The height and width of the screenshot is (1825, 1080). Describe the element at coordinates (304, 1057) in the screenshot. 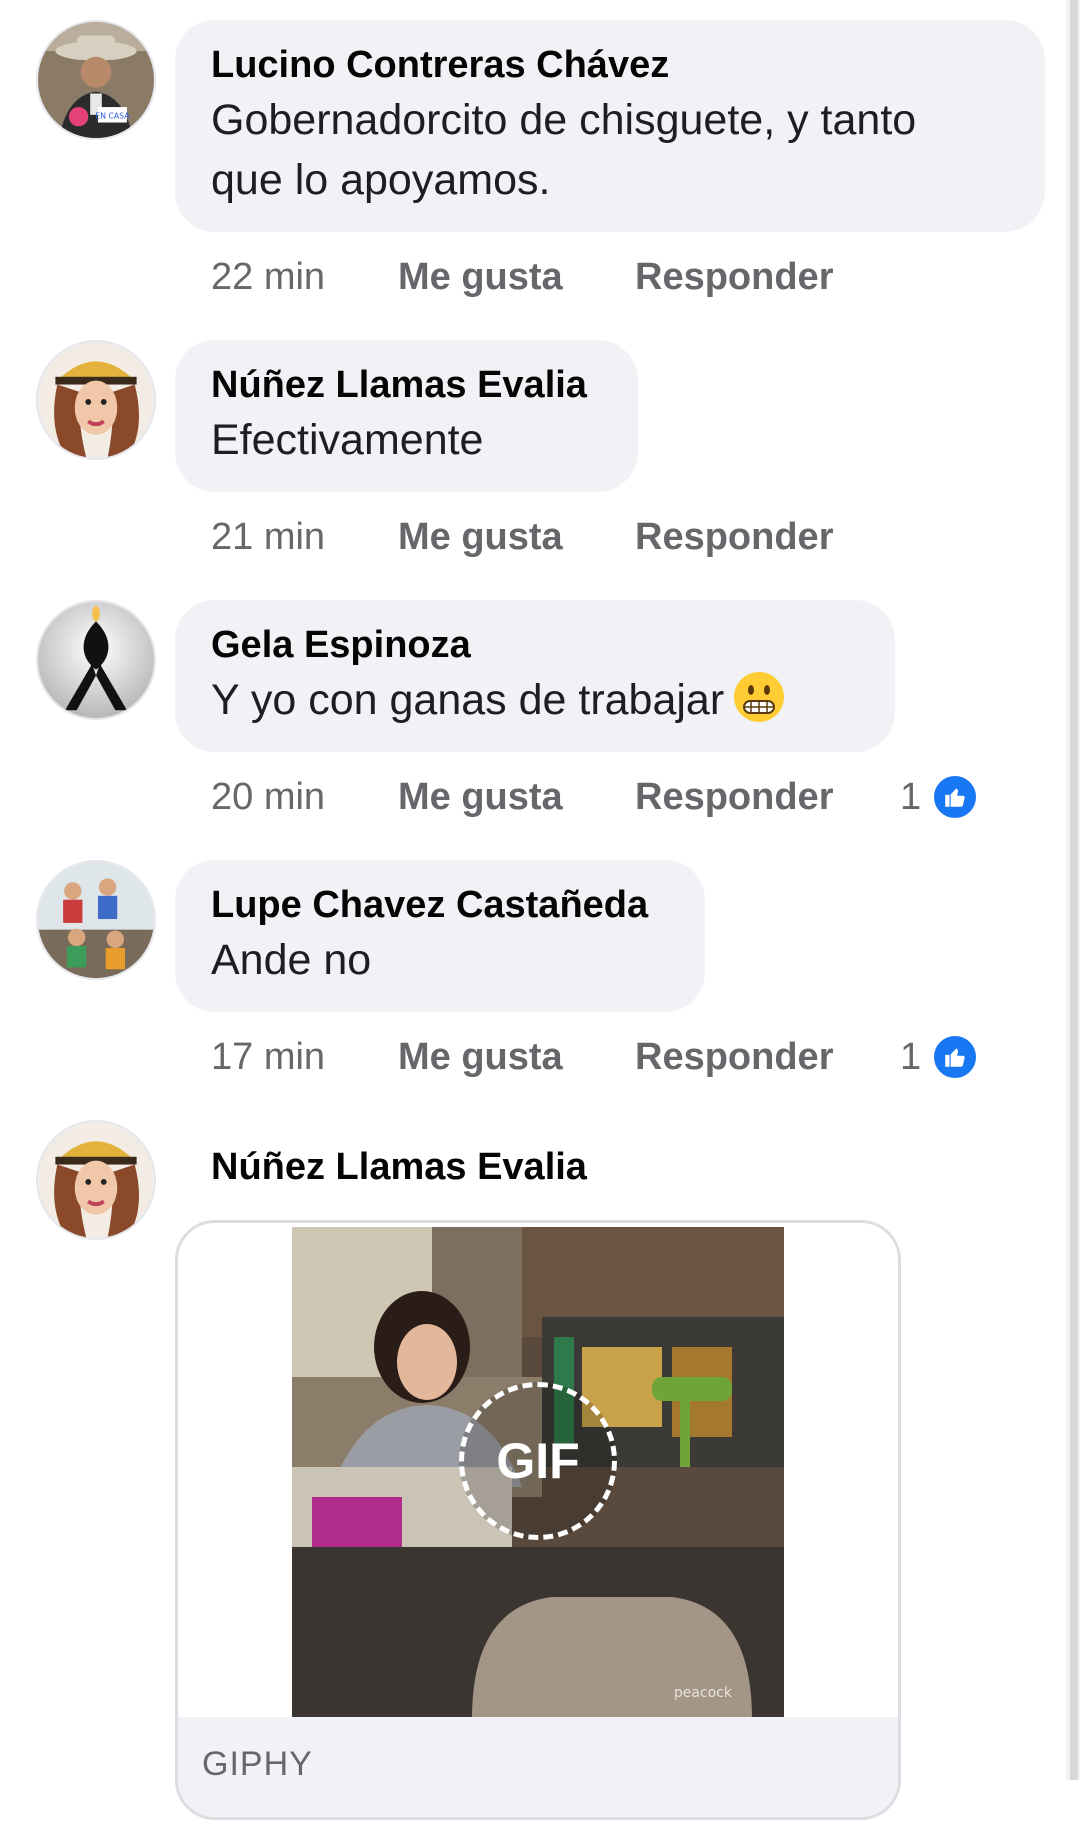

I see `comment-time: 17 min` at that location.